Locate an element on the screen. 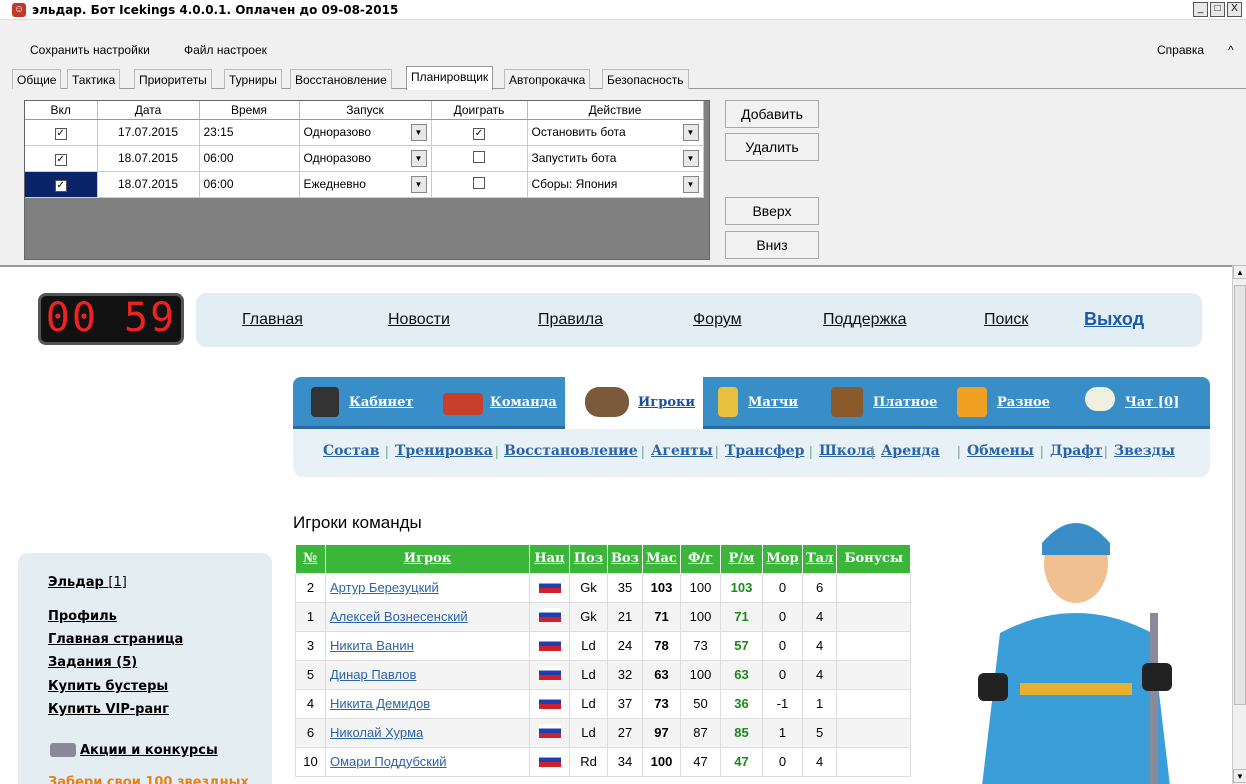 The width and height of the screenshot is (1246, 784). profile-link: Профиль is located at coordinates (82, 616).